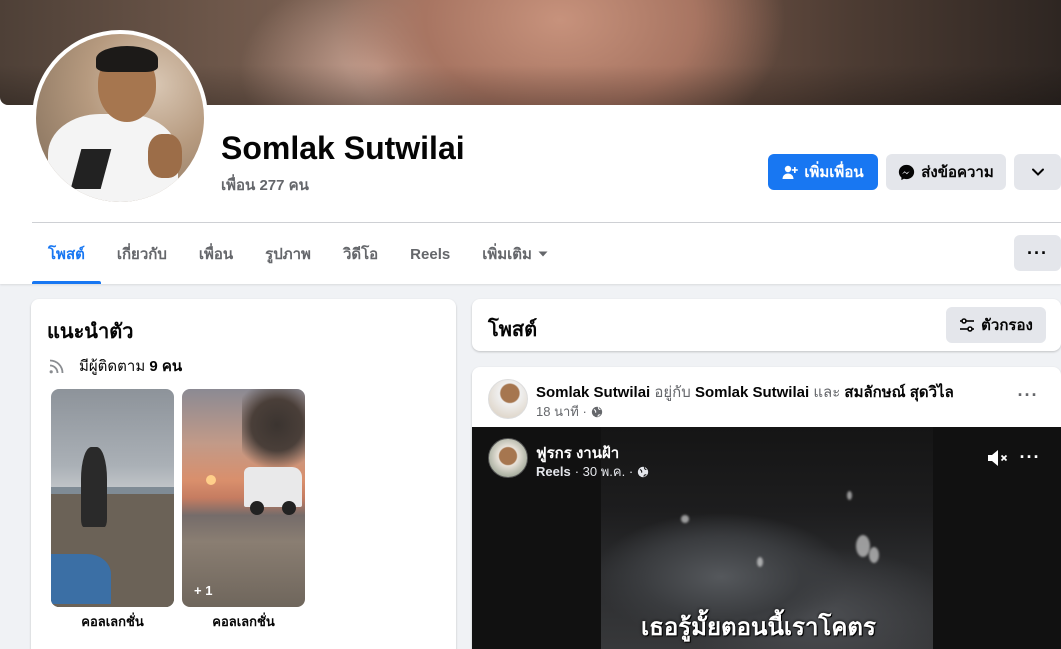  I want to click on add-friend-icon, so click(790, 172).